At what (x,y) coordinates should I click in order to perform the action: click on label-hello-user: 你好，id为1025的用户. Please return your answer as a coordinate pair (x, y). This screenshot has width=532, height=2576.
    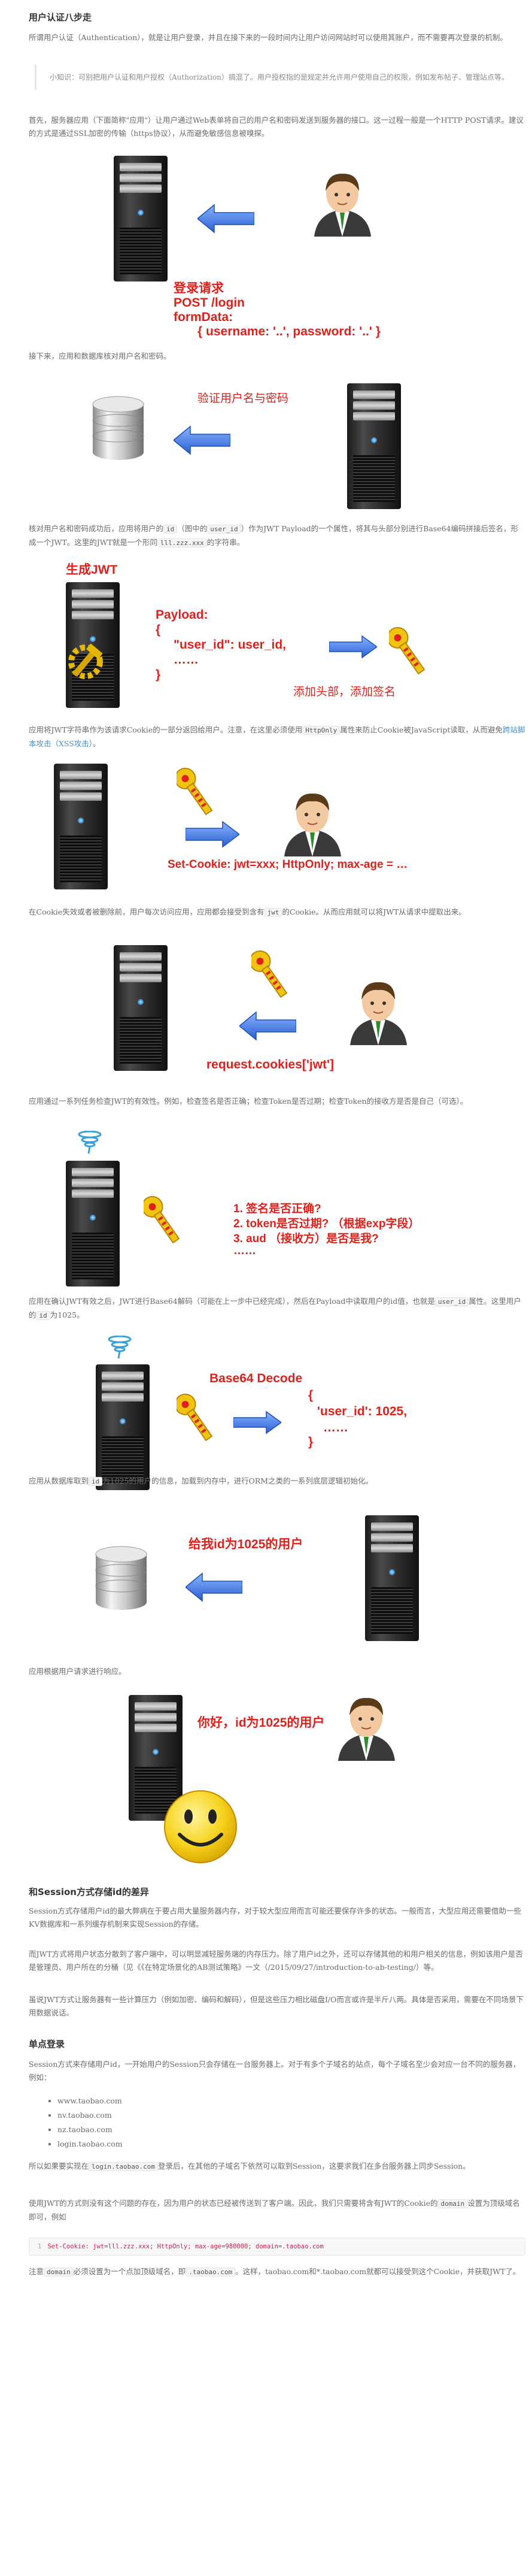
    Looking at the image, I should click on (261, 1723).